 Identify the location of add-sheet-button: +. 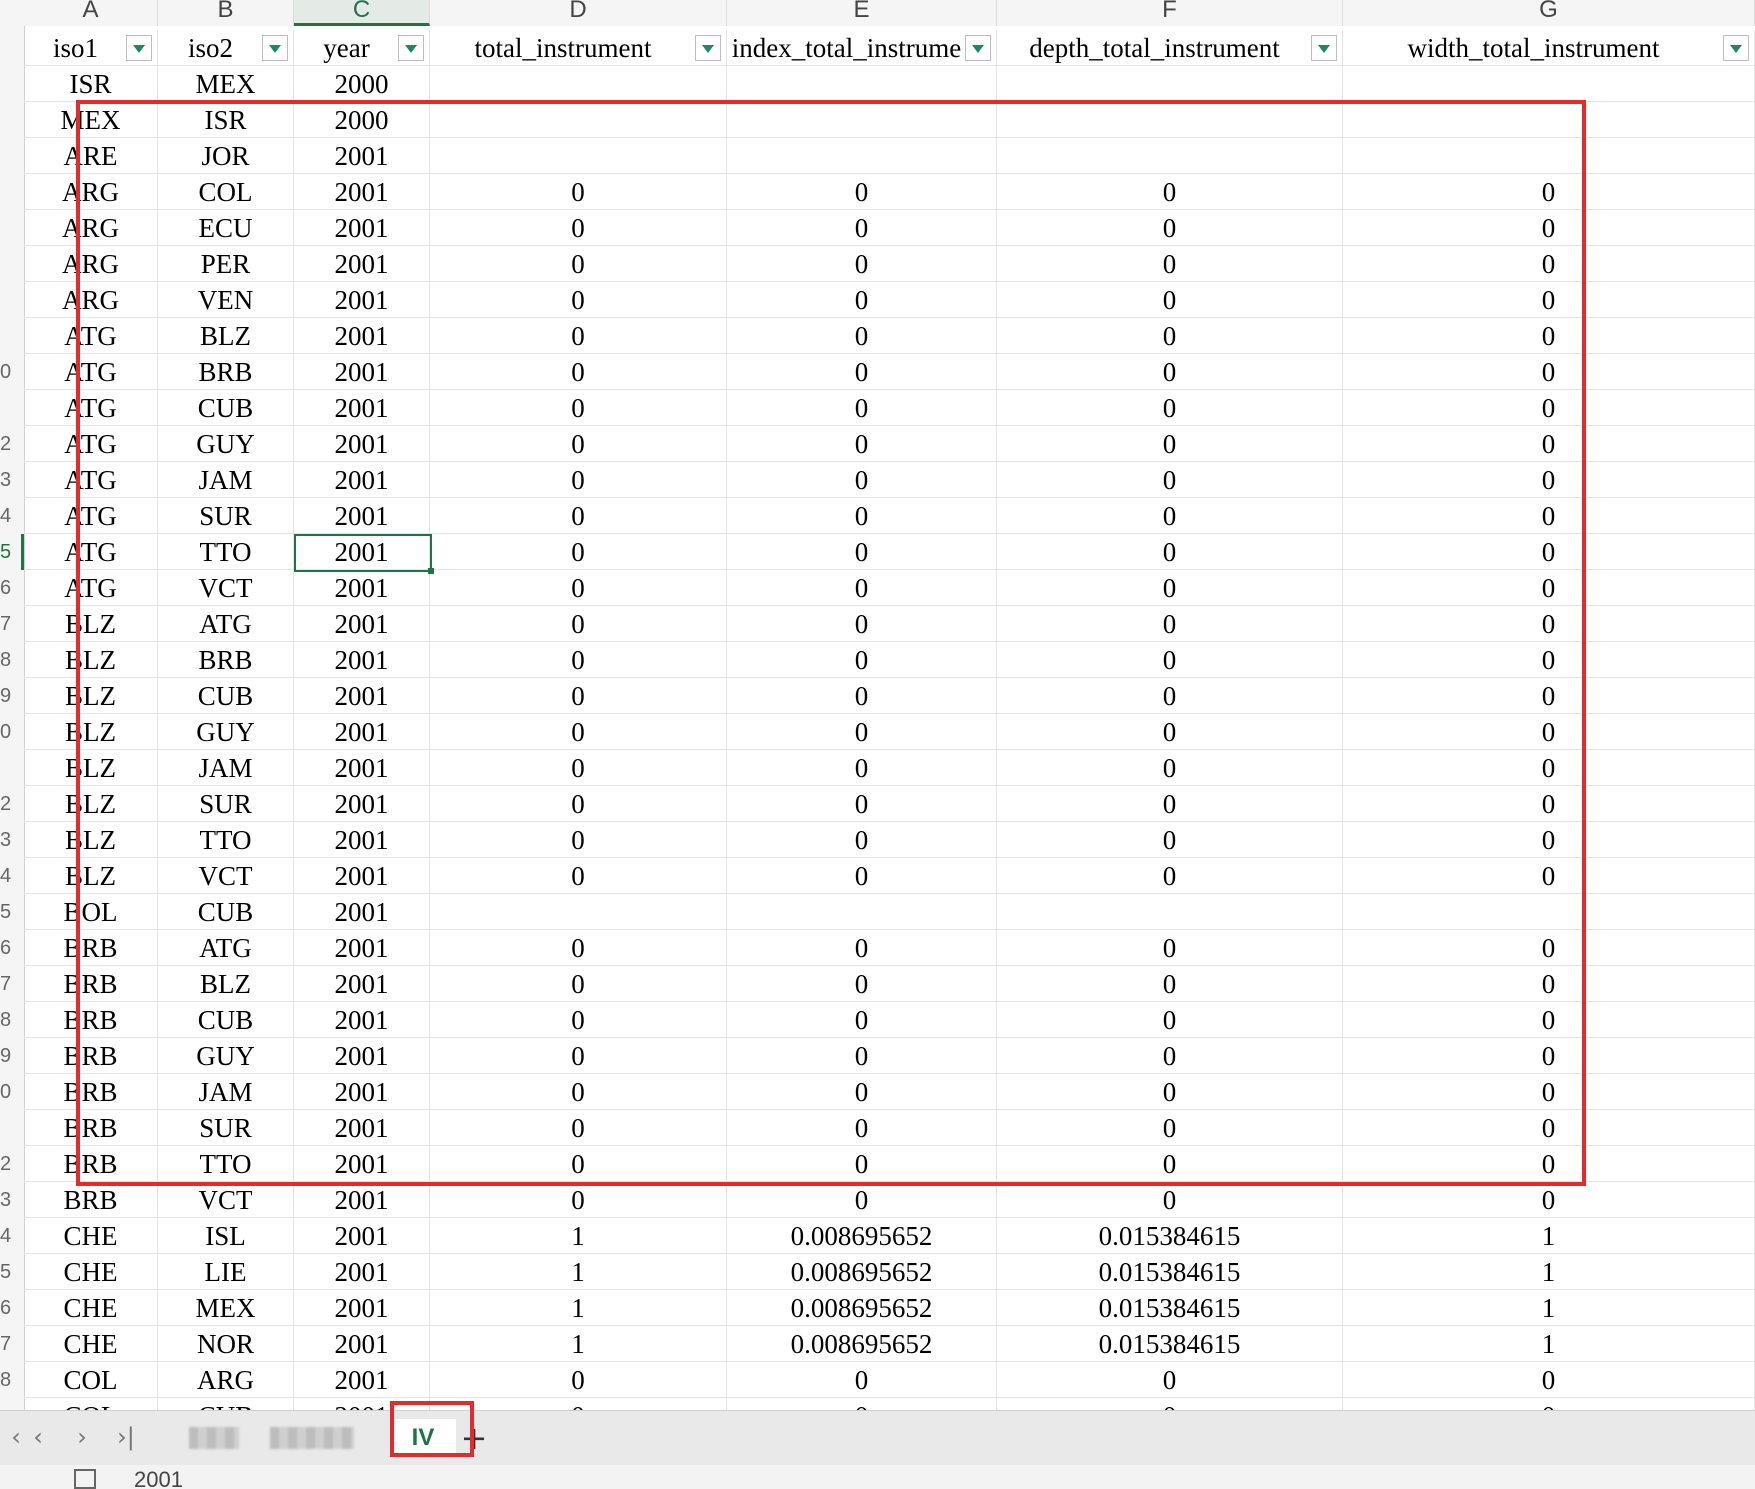
(474, 1438).